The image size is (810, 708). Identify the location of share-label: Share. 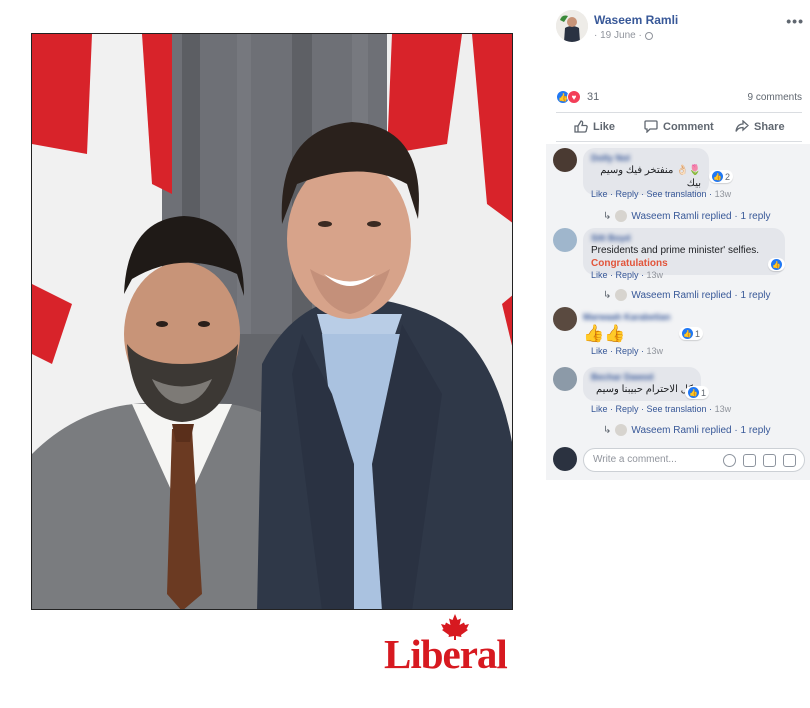
(769, 126).